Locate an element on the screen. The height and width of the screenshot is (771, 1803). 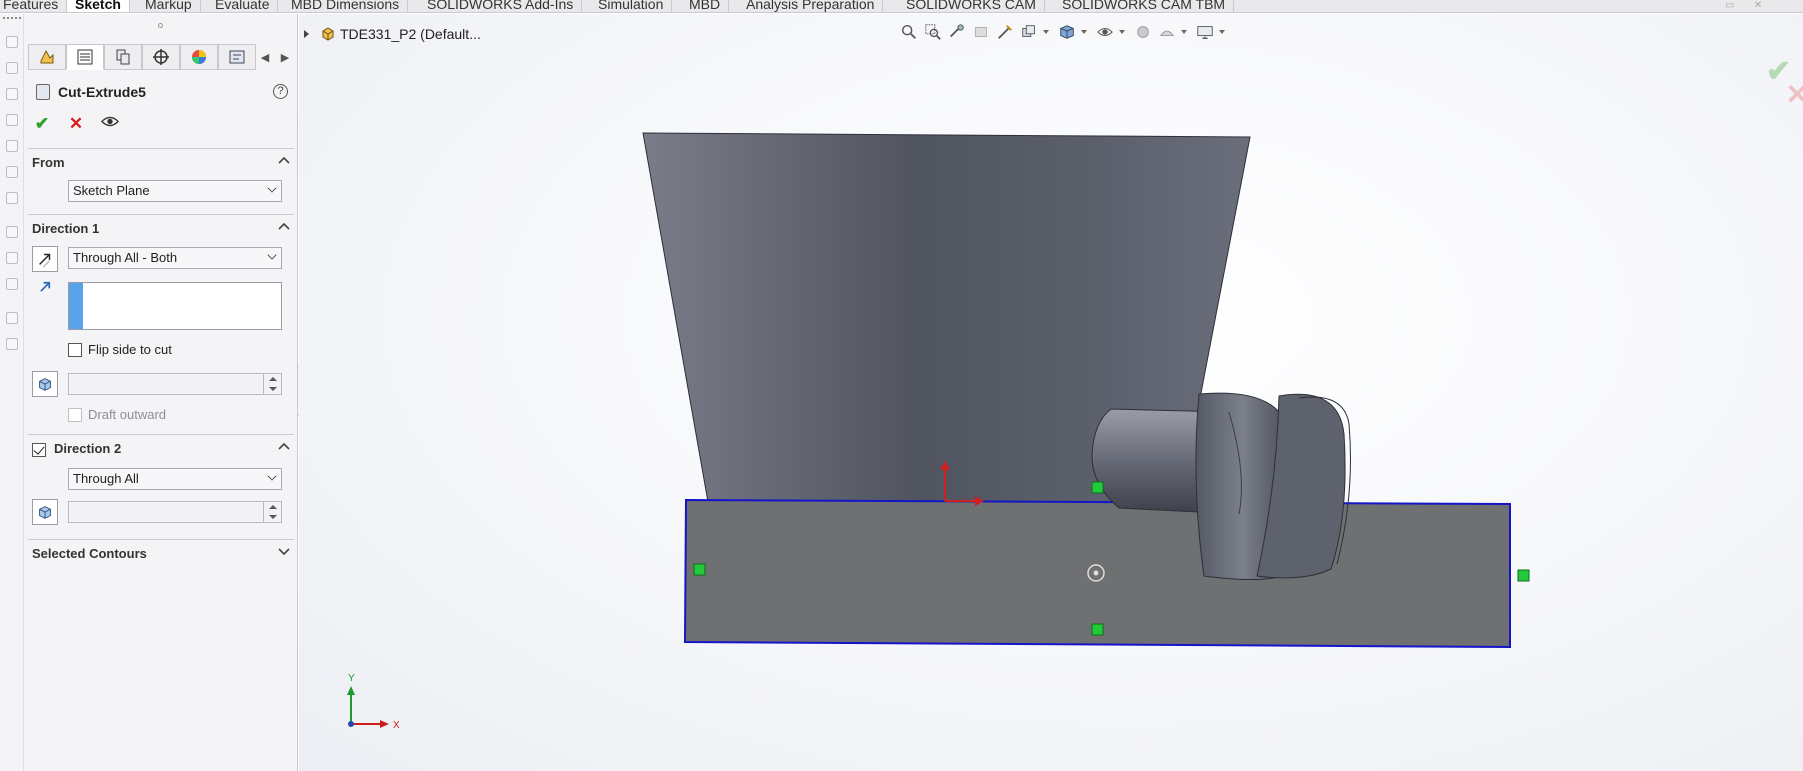
feature-tree-icon is located at coordinates (47, 56).